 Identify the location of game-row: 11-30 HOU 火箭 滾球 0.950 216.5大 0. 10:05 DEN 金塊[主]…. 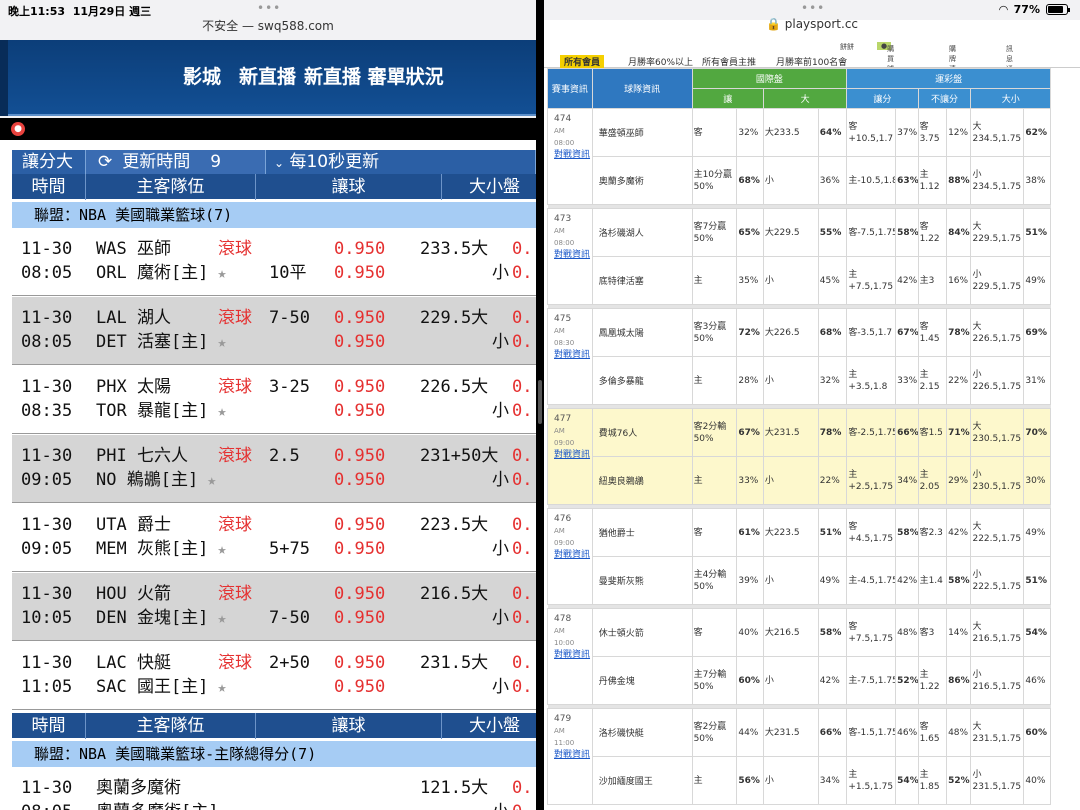
(274, 607).